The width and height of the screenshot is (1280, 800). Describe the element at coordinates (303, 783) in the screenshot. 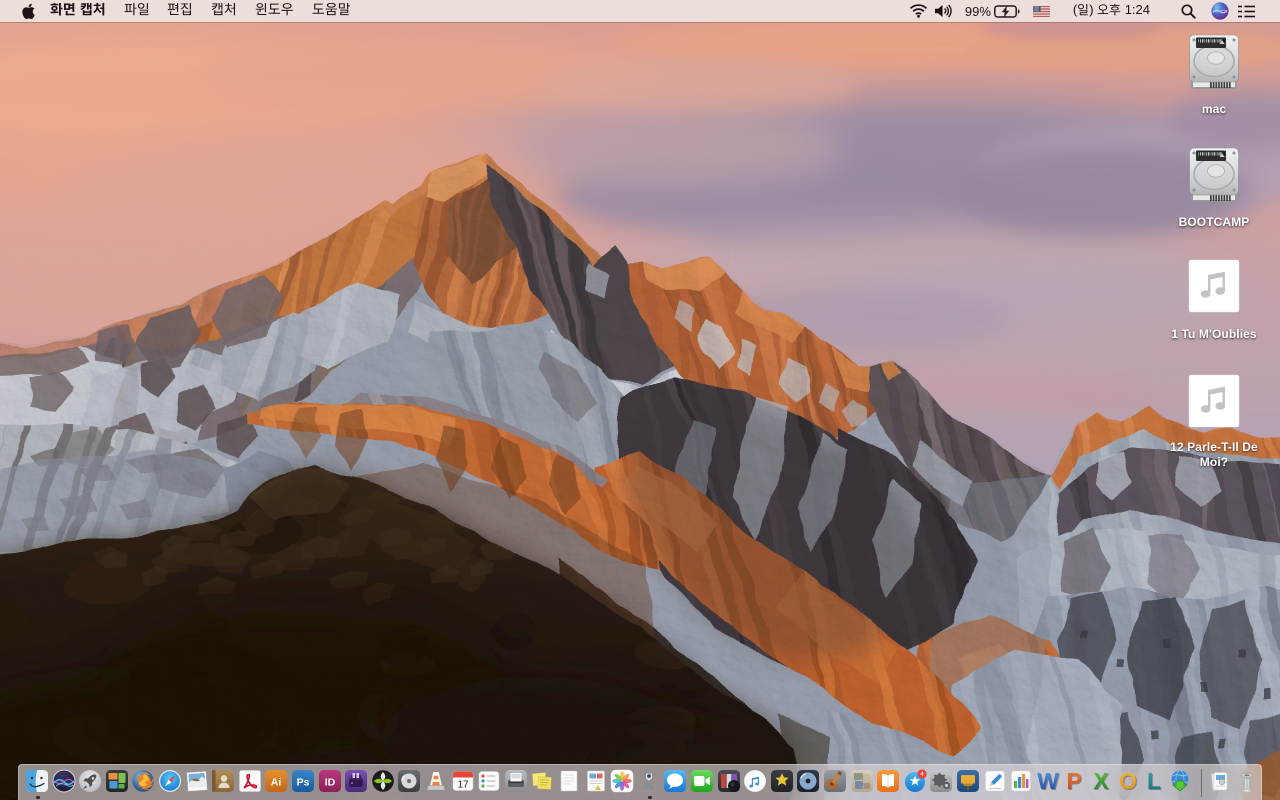

I see `svg-text: Ps` at that location.